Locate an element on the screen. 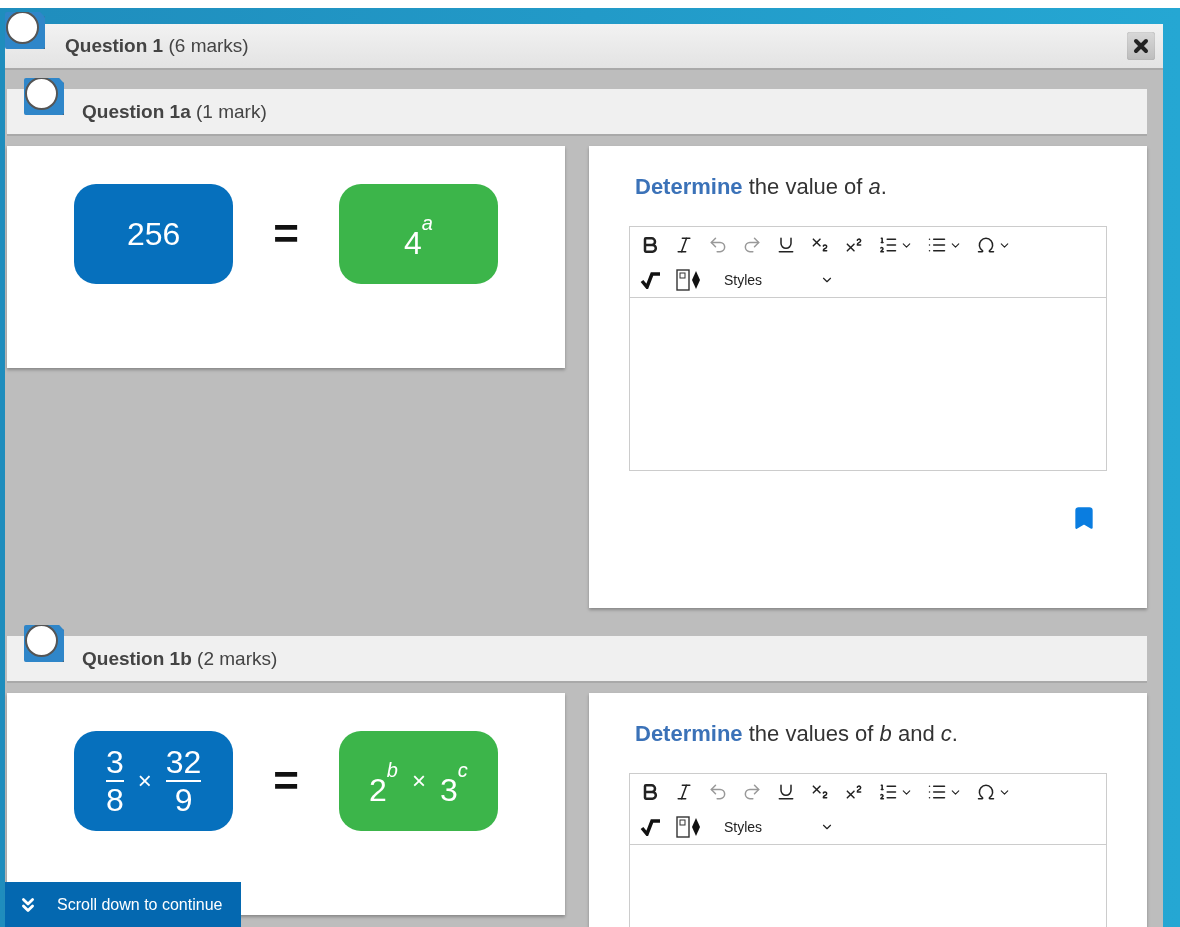 The width and height of the screenshot is (1180, 927). subquestion-title: Question 1a (1 mark) is located at coordinates (174, 111).